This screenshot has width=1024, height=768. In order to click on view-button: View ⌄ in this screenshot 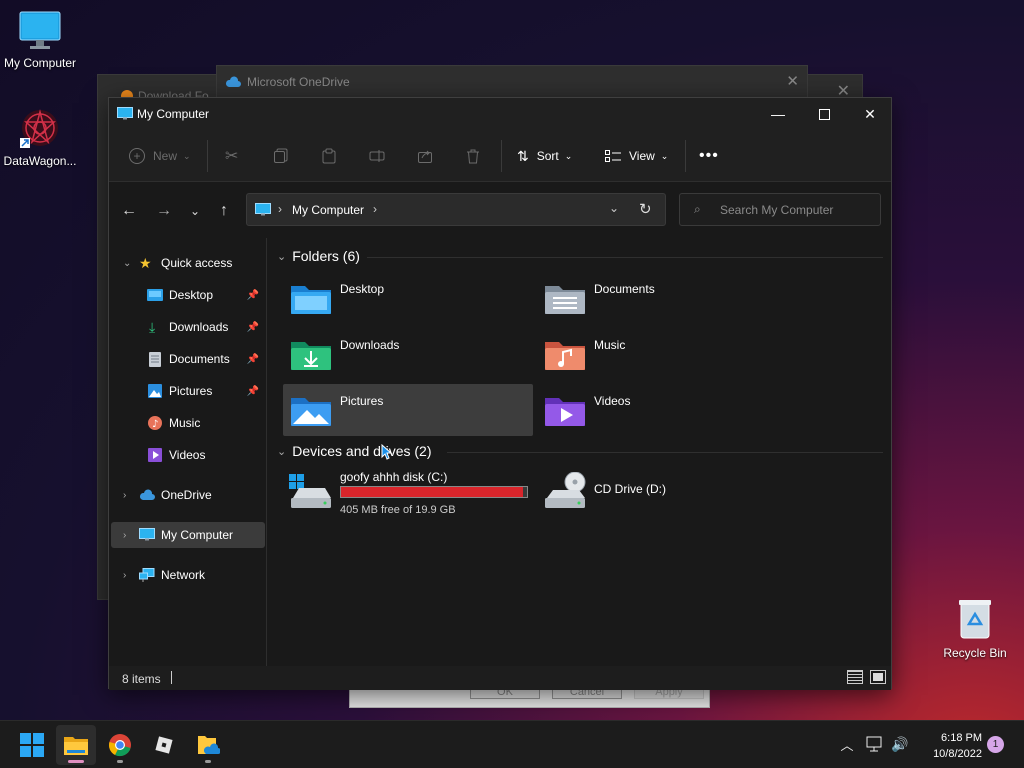, I will do `click(636, 156)`.